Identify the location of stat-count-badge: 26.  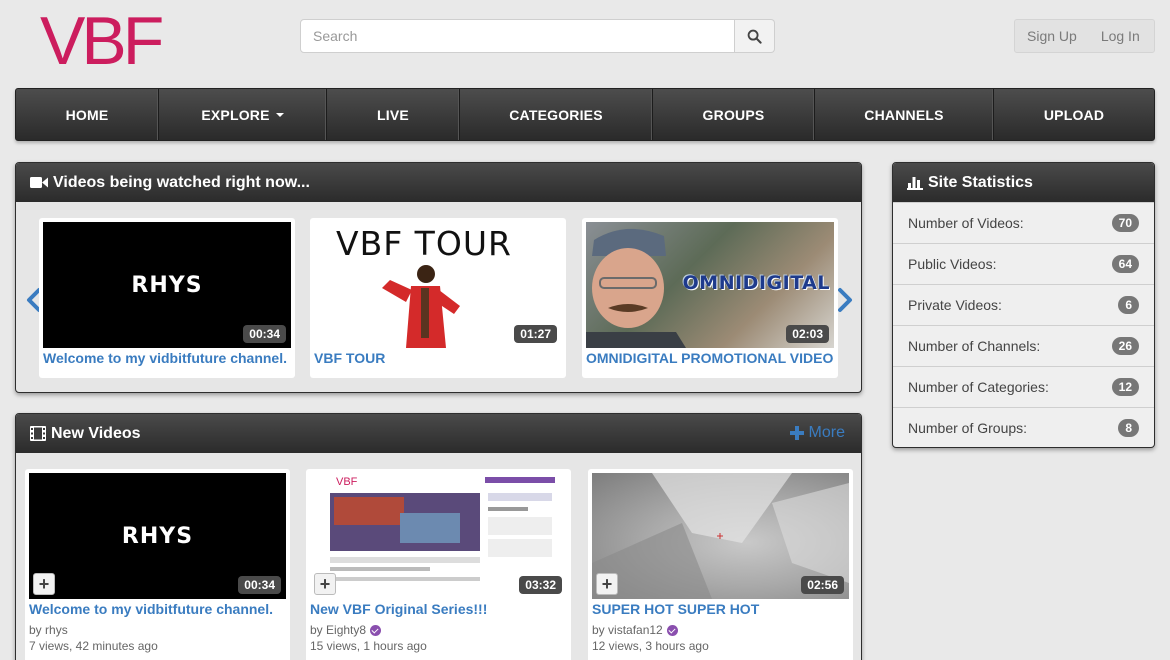
(1125, 346).